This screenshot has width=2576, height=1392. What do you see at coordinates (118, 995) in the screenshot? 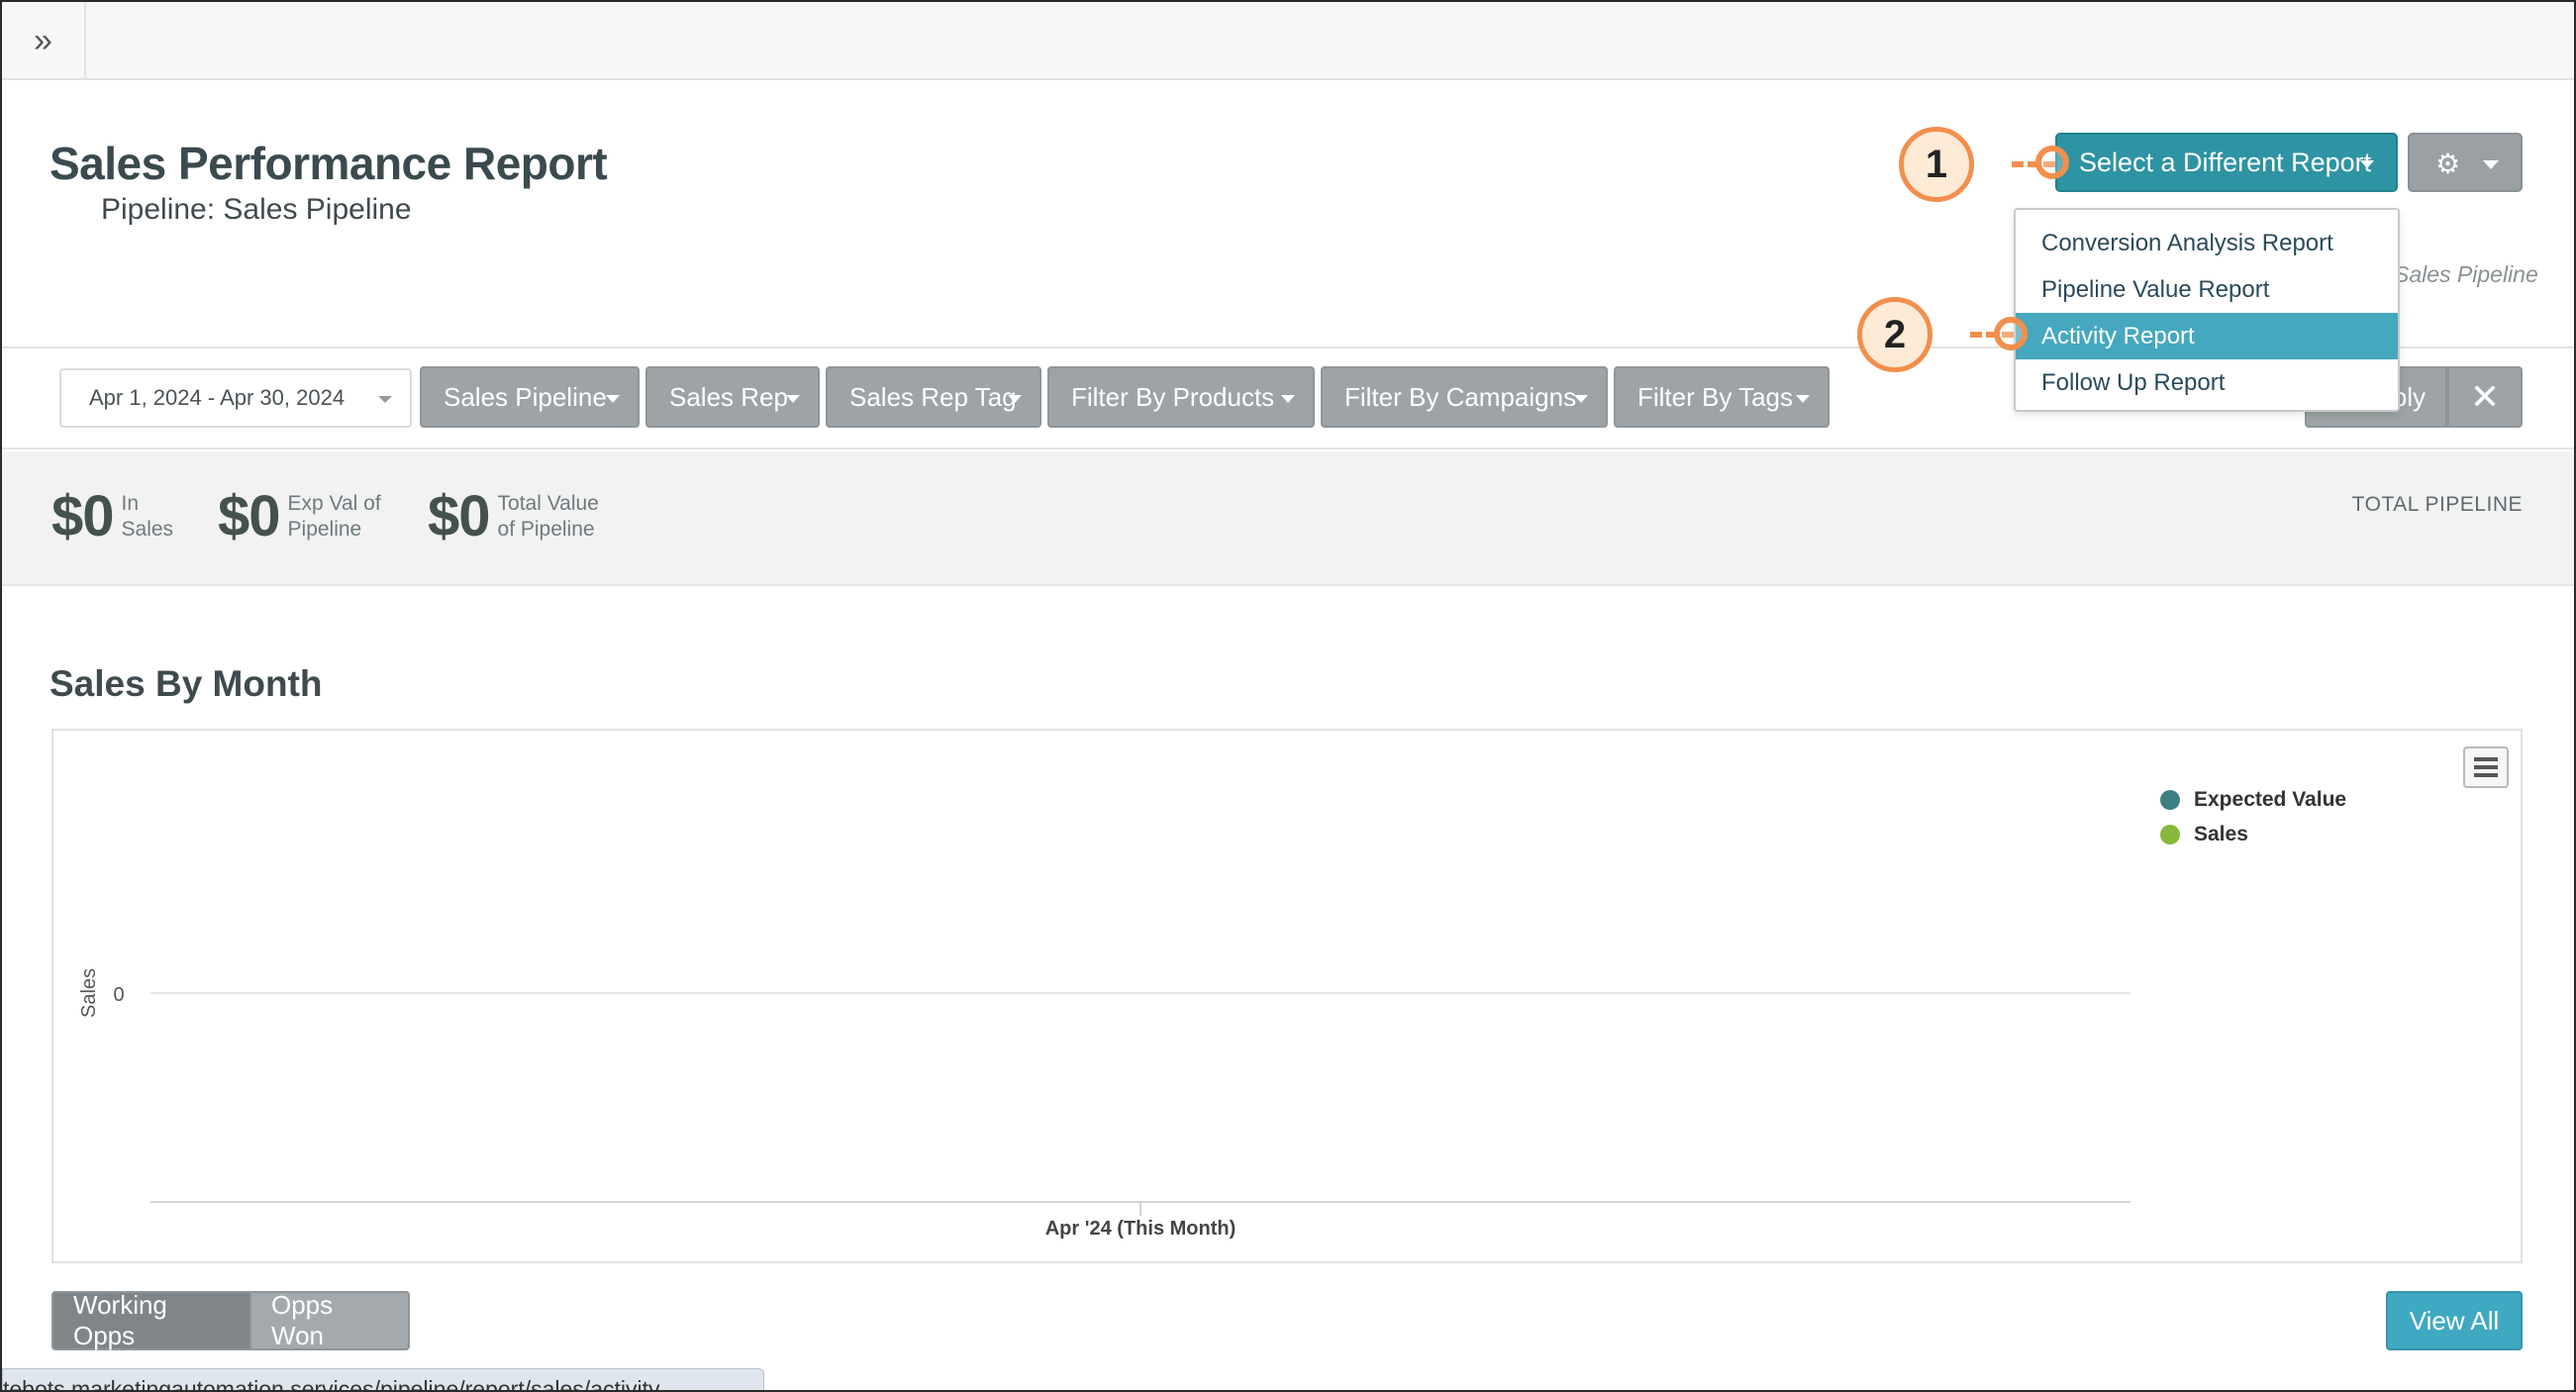
I see `y-tick-label: 0` at bounding box center [118, 995].